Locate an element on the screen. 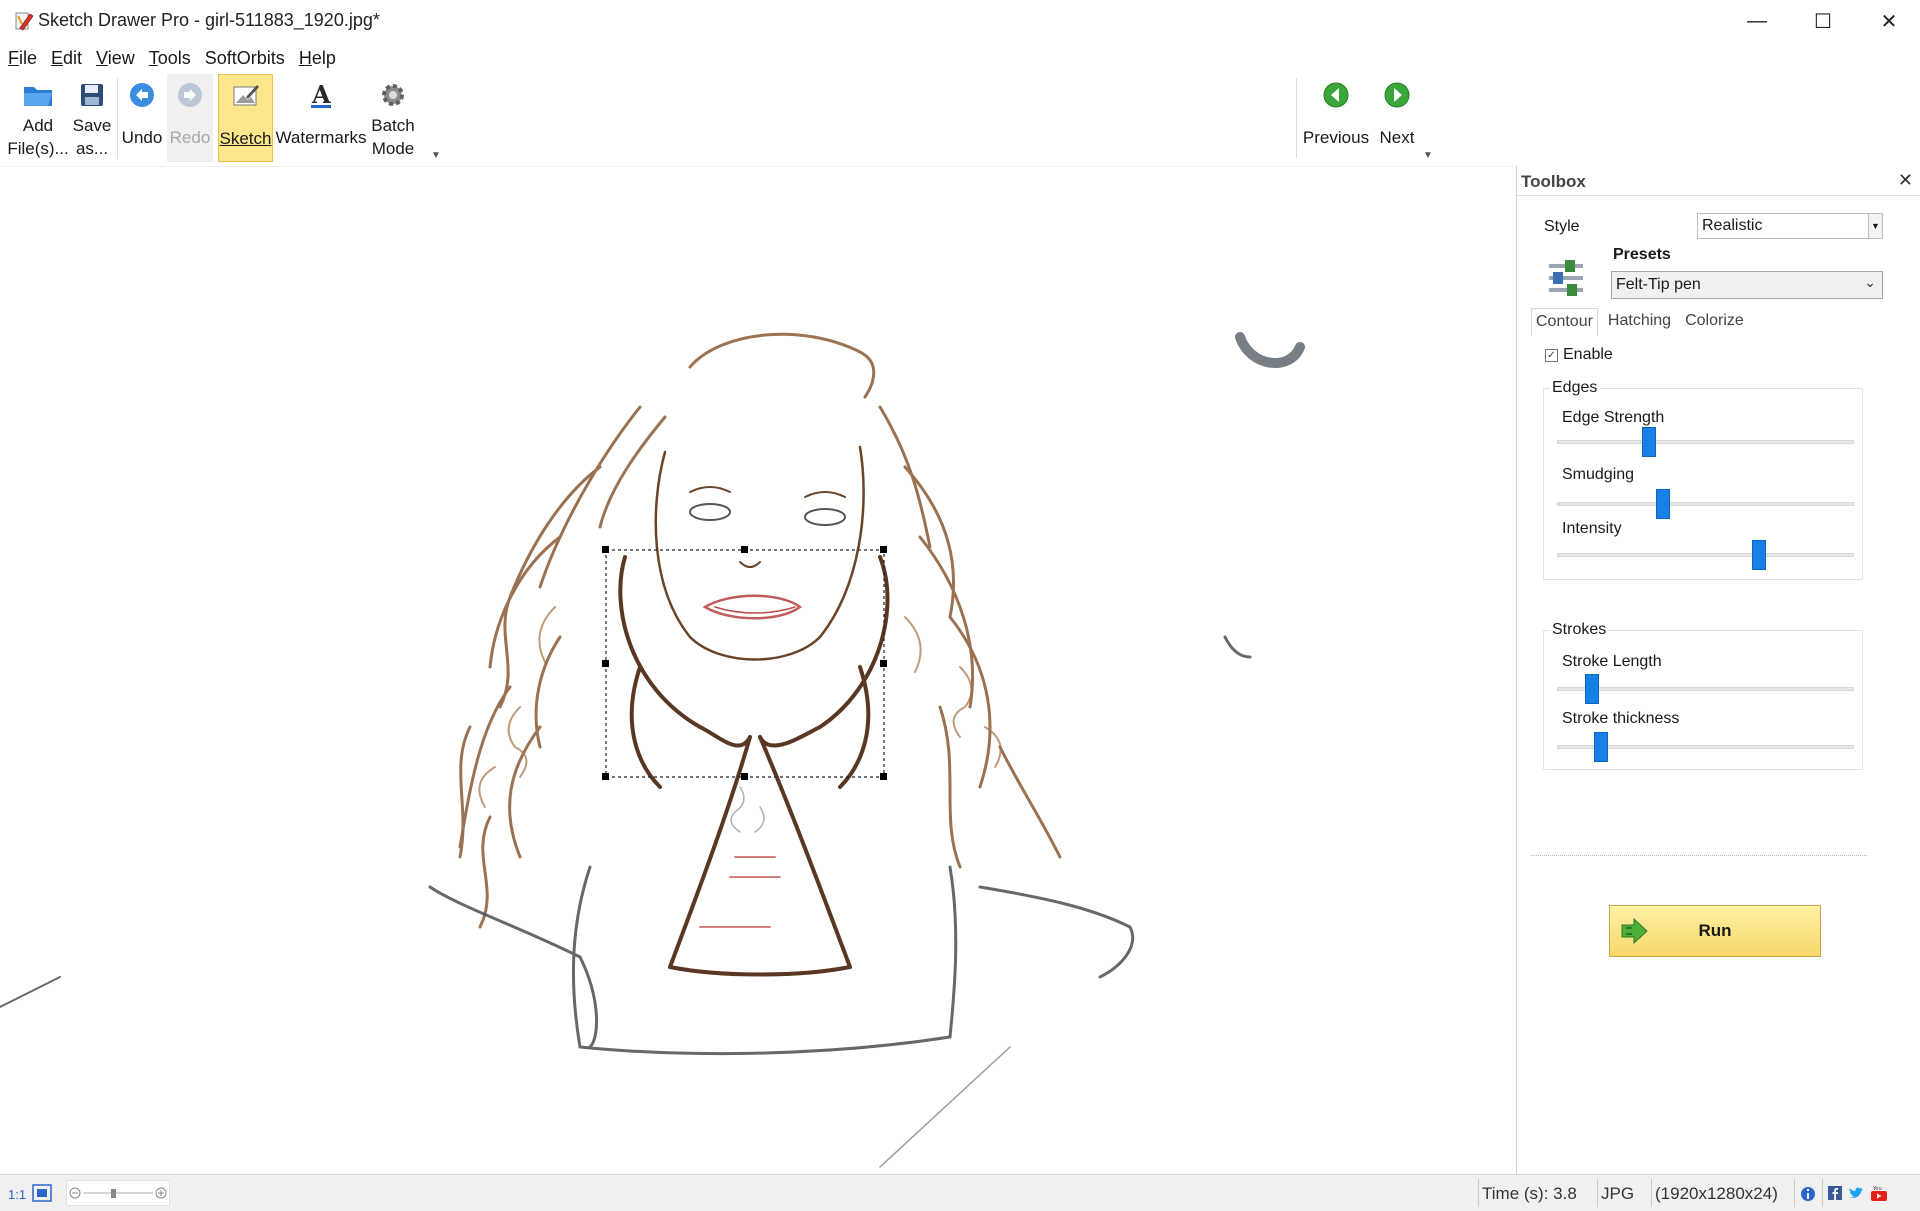 Image resolution: width=1920 pixels, height=1211 pixels. batch-mode-button: Batch Mode is located at coordinates (393, 118).